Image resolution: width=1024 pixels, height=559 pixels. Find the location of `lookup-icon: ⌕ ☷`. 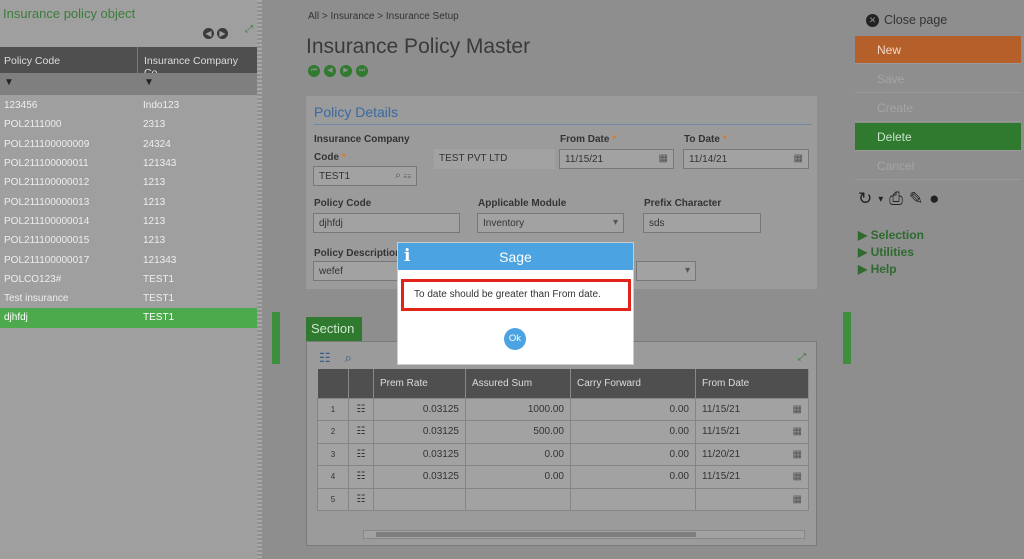

lookup-icon: ⌕ ☷ is located at coordinates (403, 175).